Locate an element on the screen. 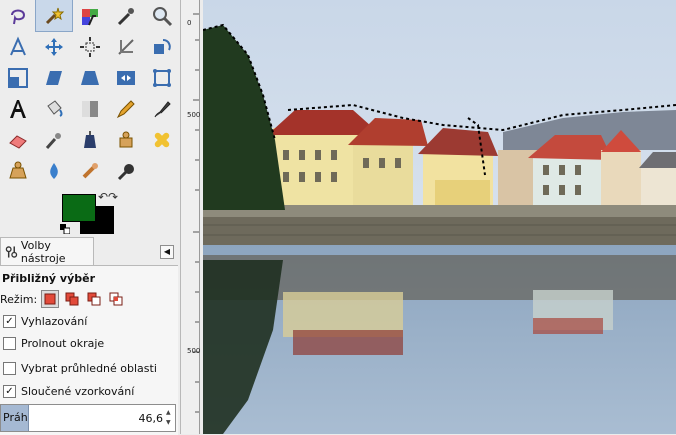 The width and height of the screenshot is (676, 435). tool-options-icon is located at coordinates (11, 251).